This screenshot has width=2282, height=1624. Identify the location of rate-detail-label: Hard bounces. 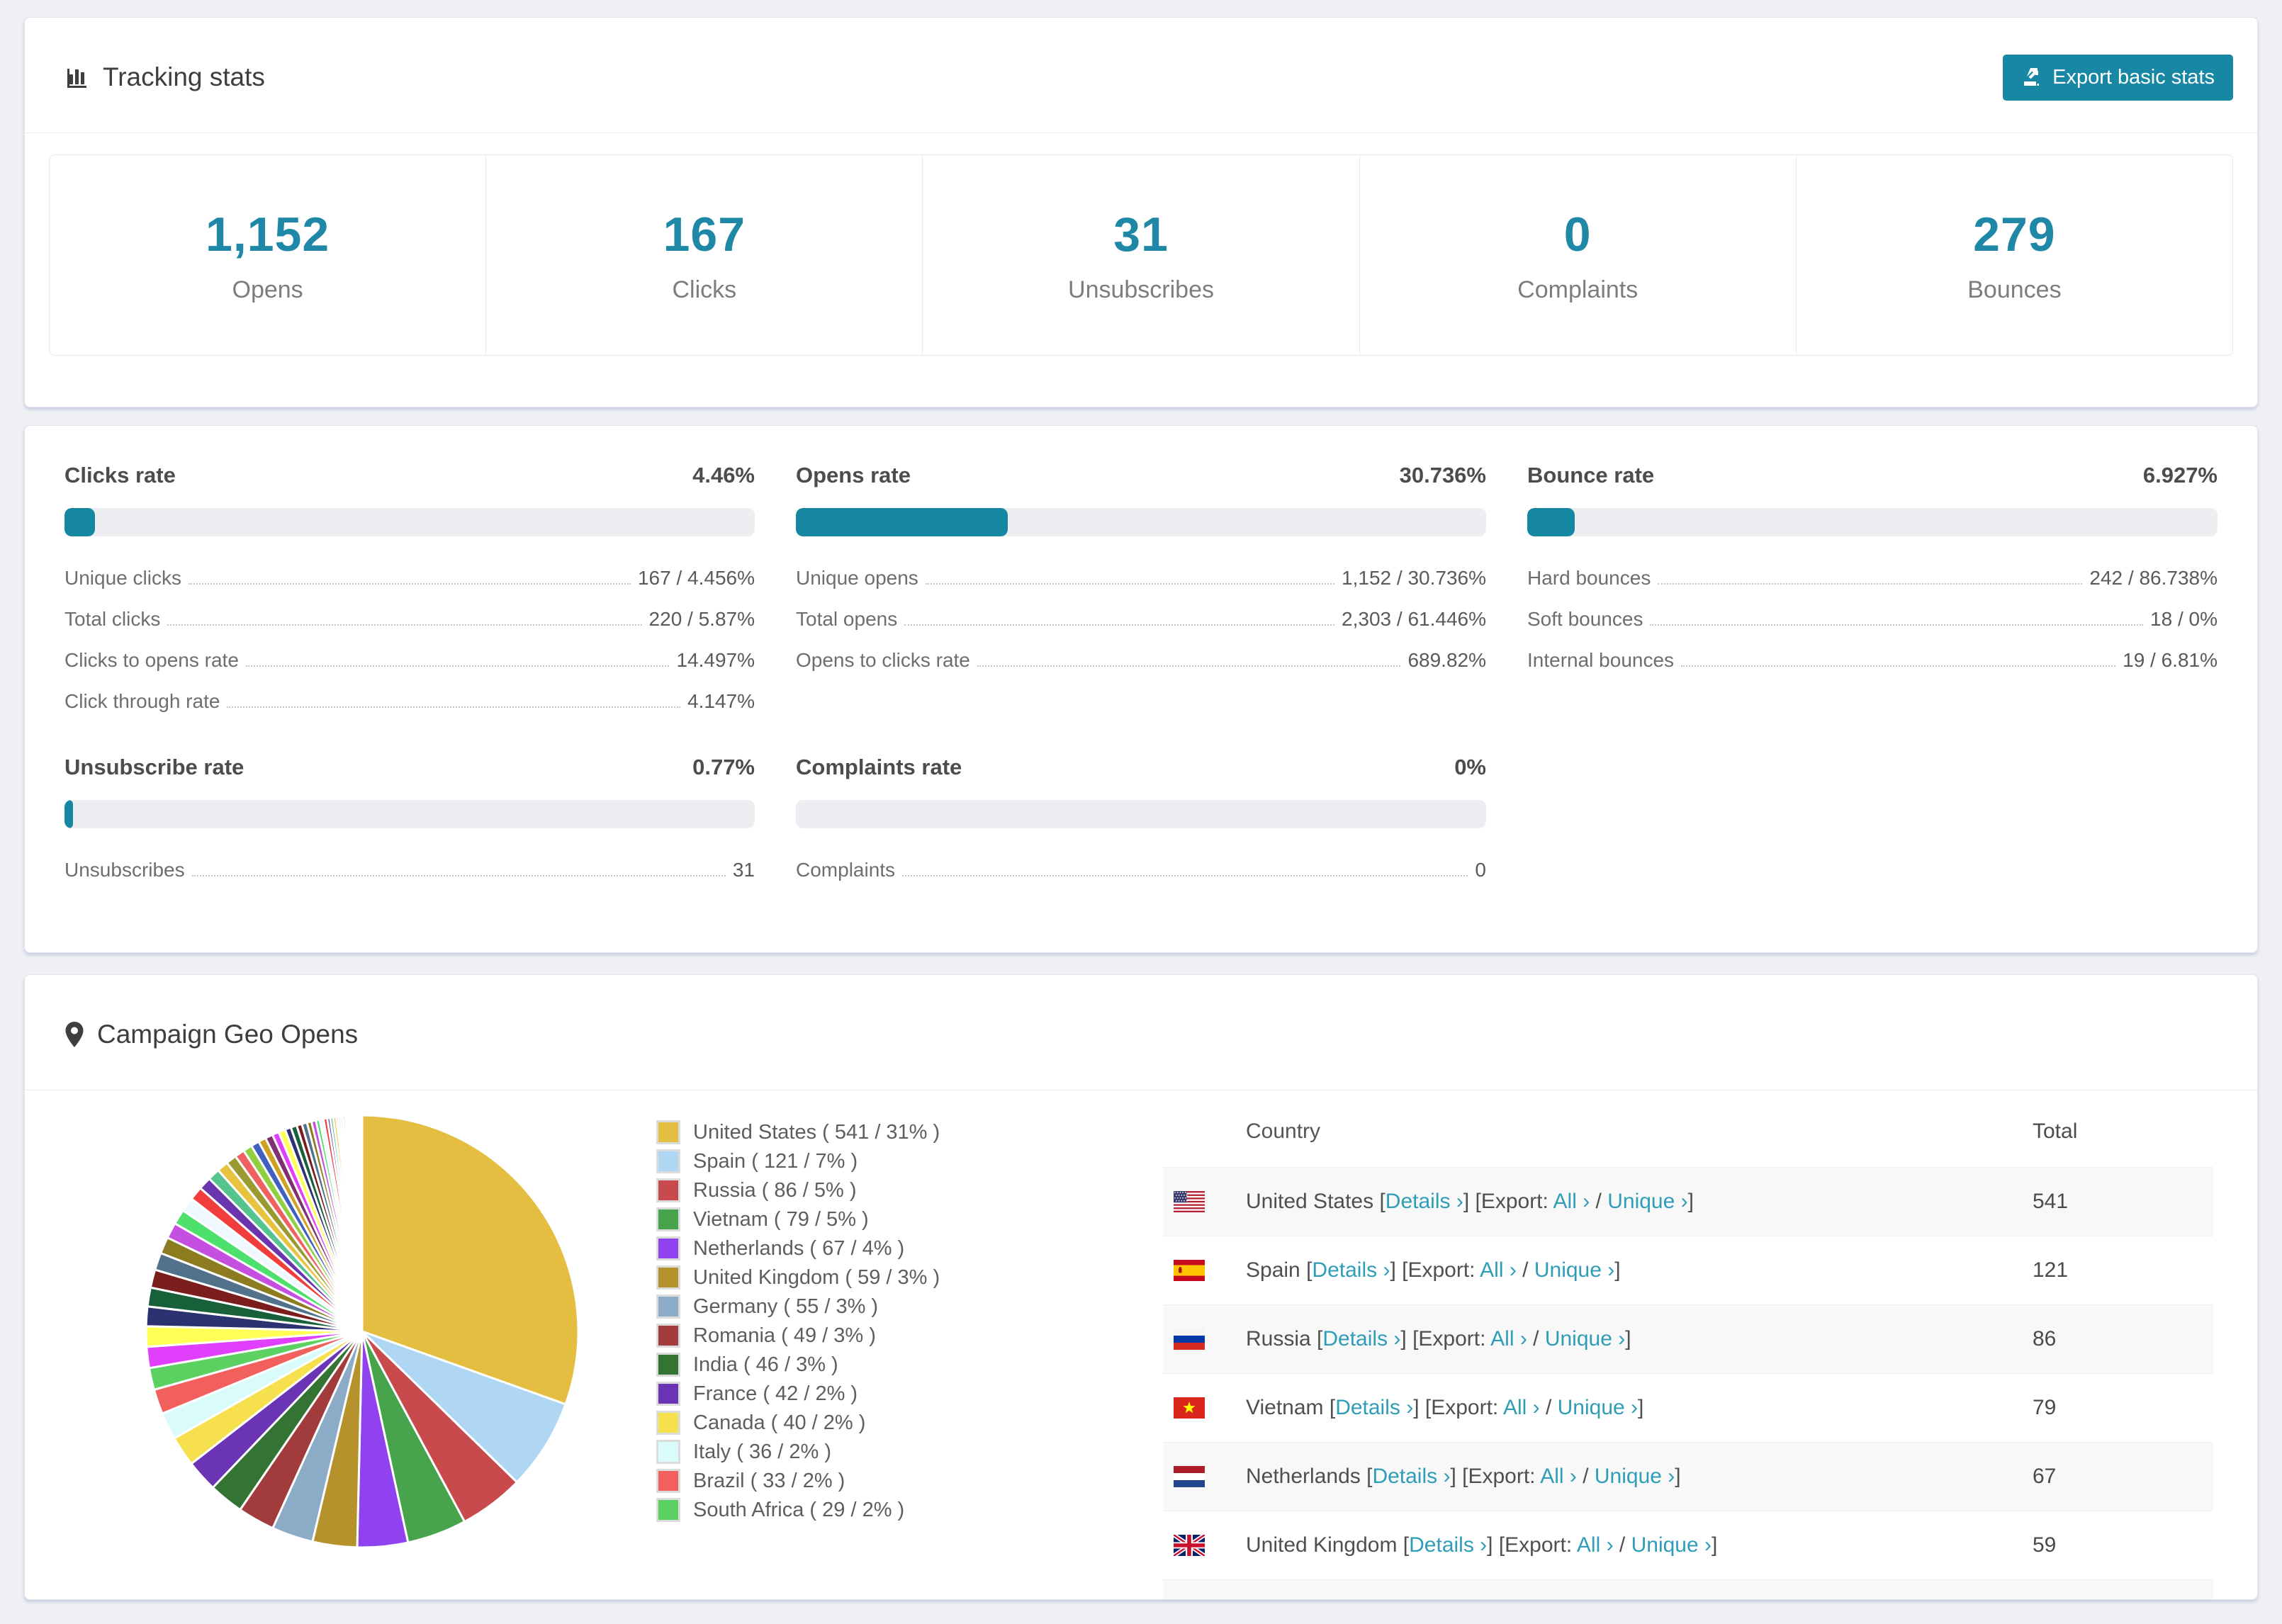
(1589, 578).